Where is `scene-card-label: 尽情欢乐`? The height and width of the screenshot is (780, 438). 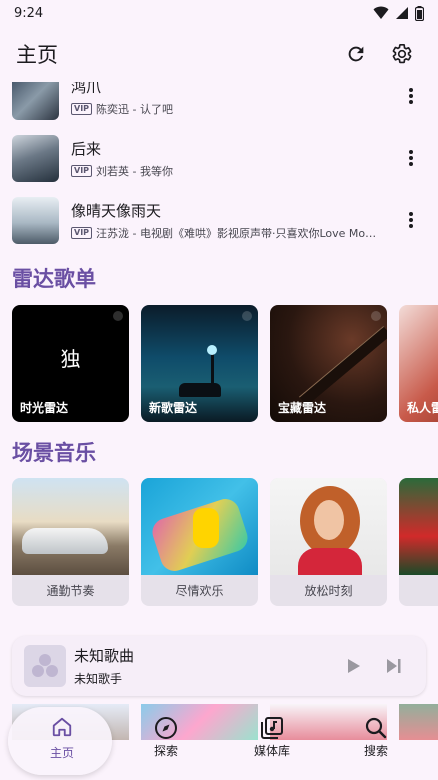
scene-card-label: 尽情欢乐 is located at coordinates (199, 591).